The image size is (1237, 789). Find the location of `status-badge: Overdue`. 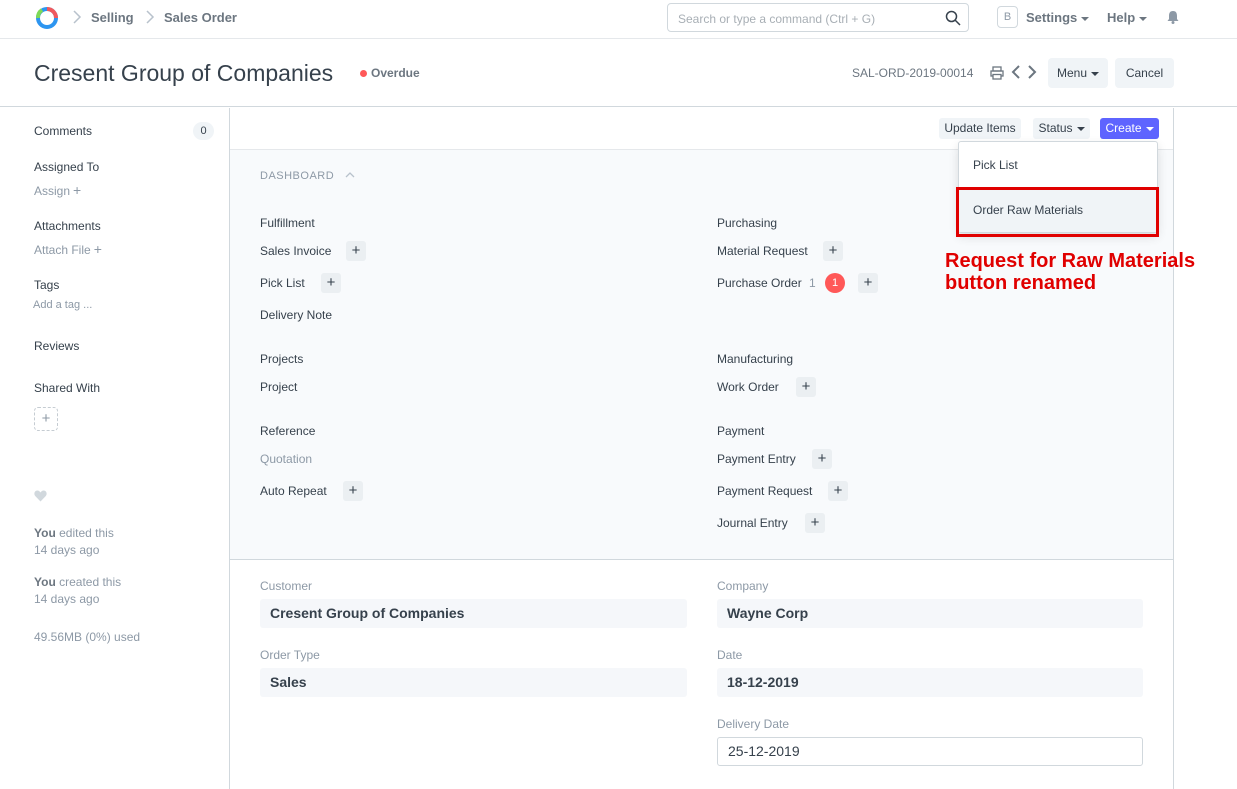

status-badge: Overdue is located at coordinates (395, 73).